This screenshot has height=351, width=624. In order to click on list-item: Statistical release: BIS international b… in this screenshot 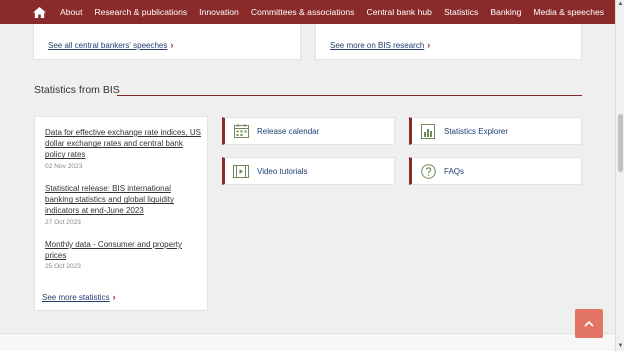, I will do `click(123, 204)`.